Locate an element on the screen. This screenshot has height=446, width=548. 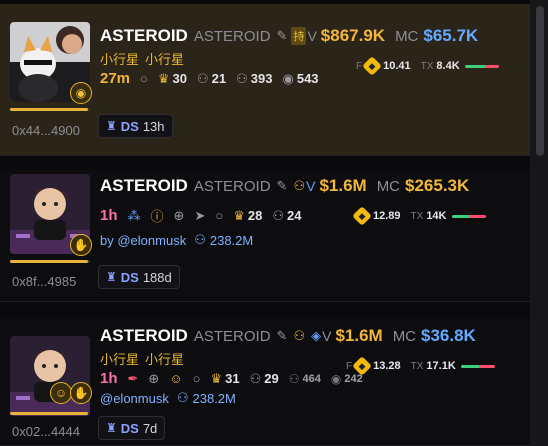
by-prefix: by is located at coordinates (107, 240).